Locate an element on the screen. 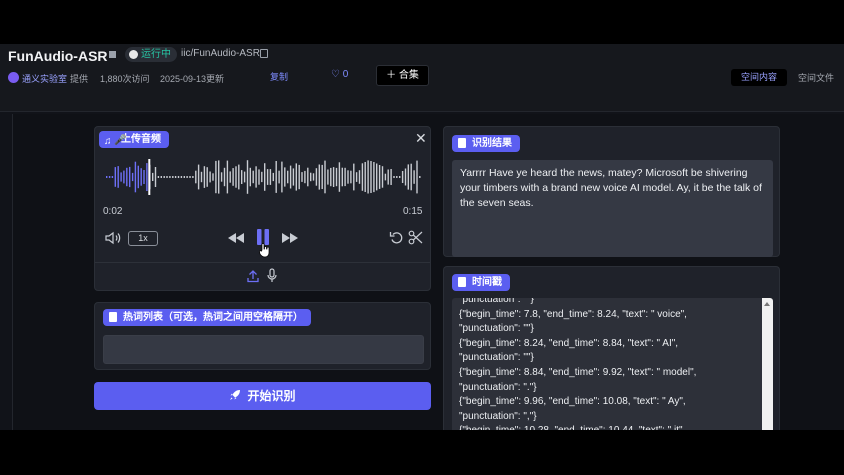  like-count: 0 is located at coordinates (345, 74).